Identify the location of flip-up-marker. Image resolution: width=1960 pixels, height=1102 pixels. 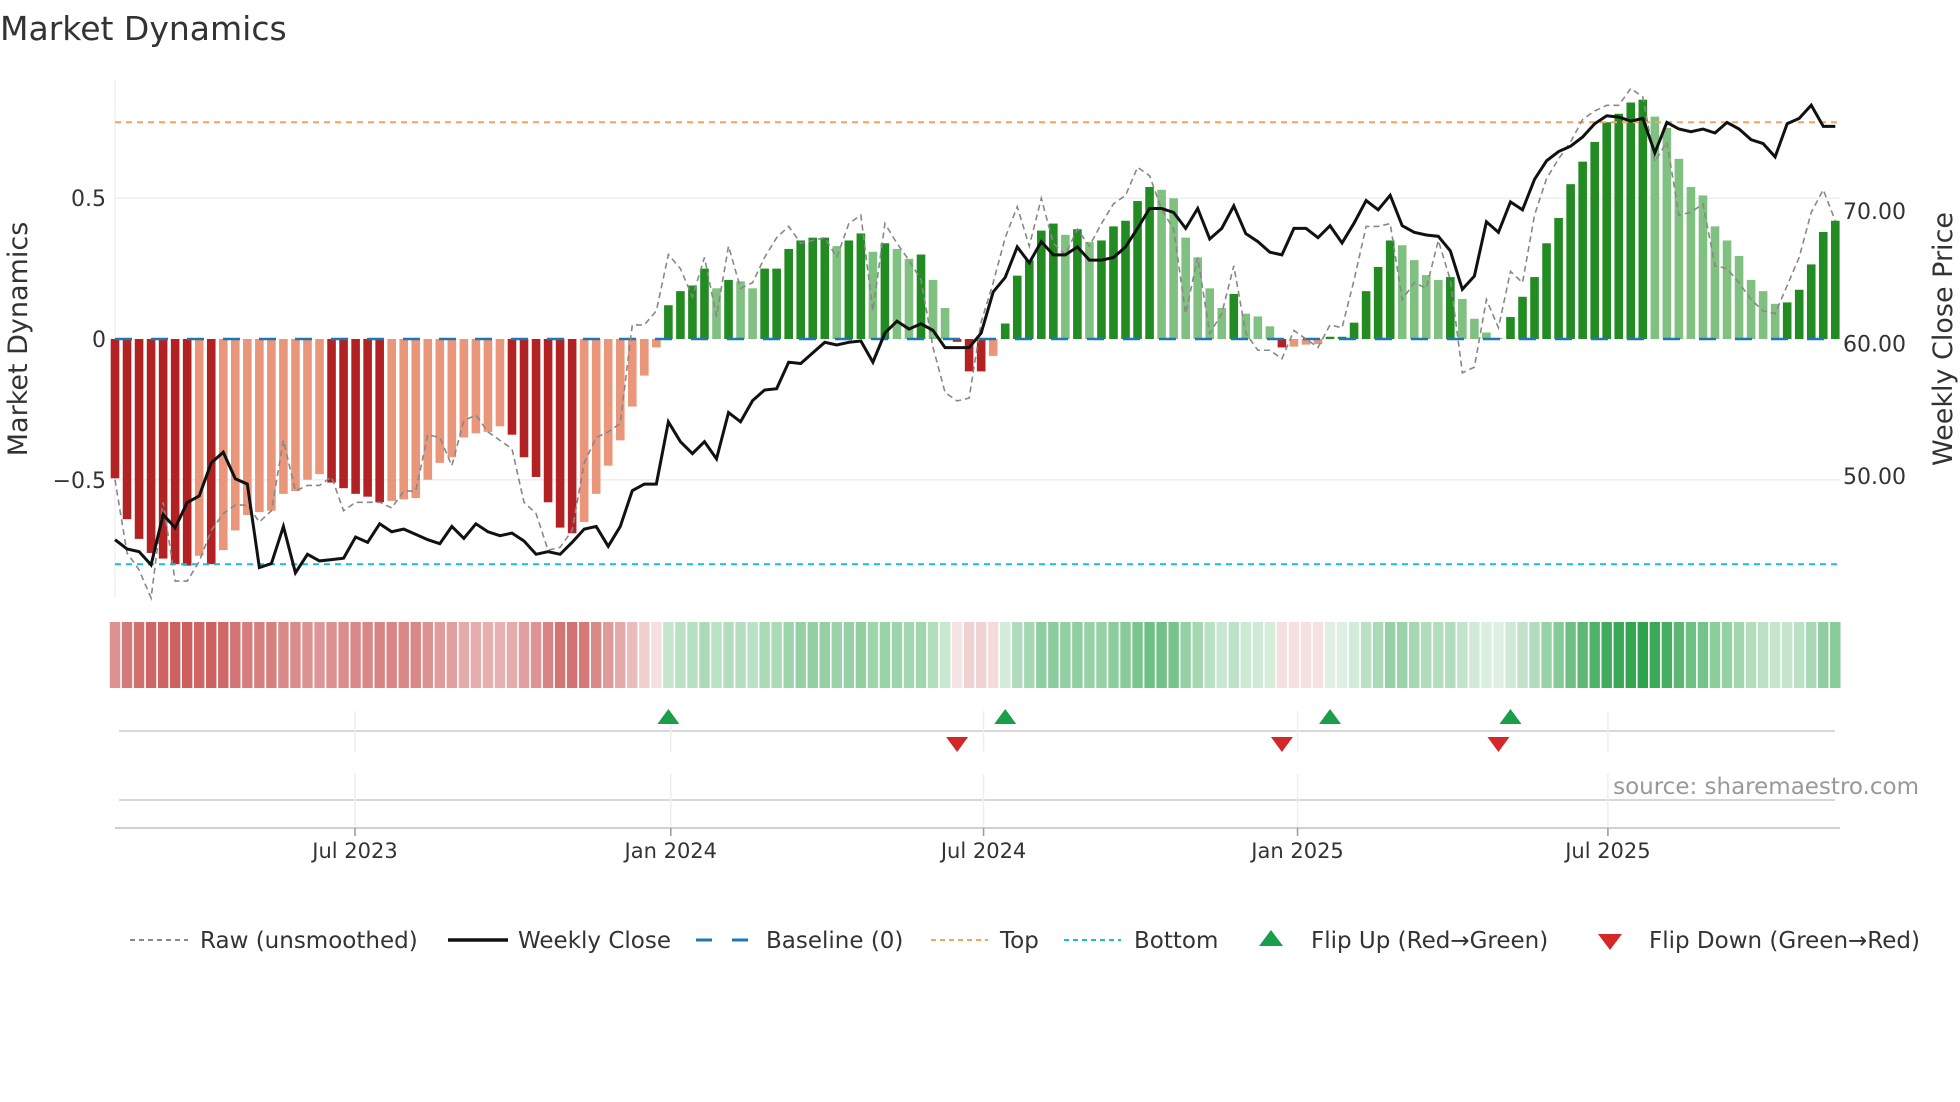
(668, 716).